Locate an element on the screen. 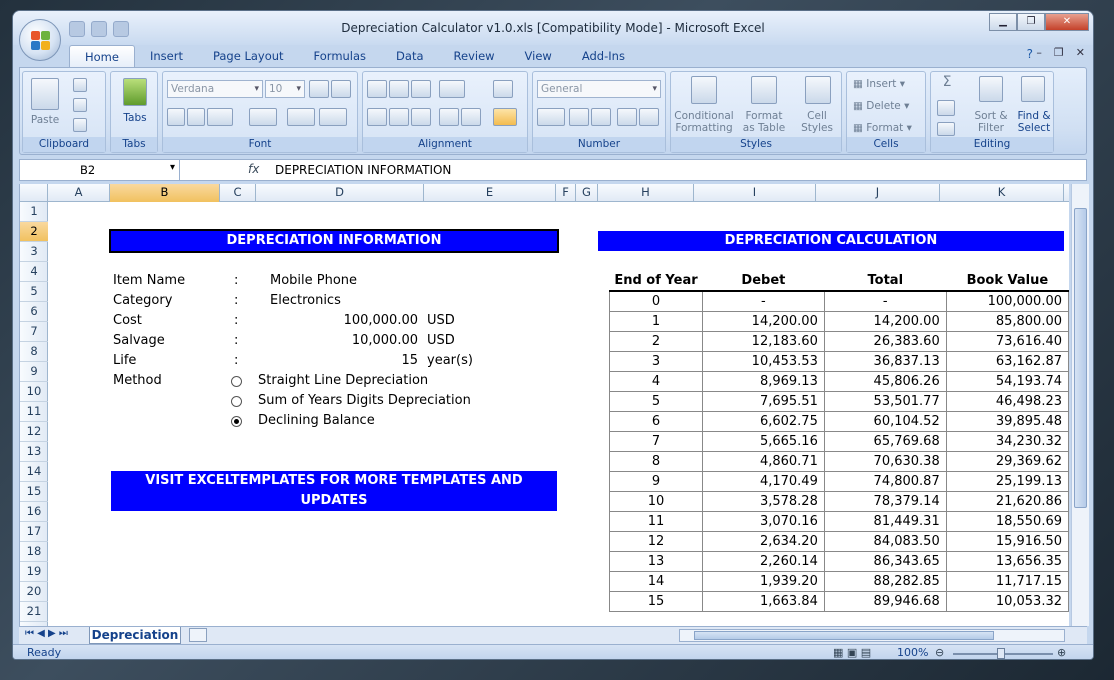 This screenshot has height=680, width=1114. tab-formulas: Formulas is located at coordinates (340, 56).